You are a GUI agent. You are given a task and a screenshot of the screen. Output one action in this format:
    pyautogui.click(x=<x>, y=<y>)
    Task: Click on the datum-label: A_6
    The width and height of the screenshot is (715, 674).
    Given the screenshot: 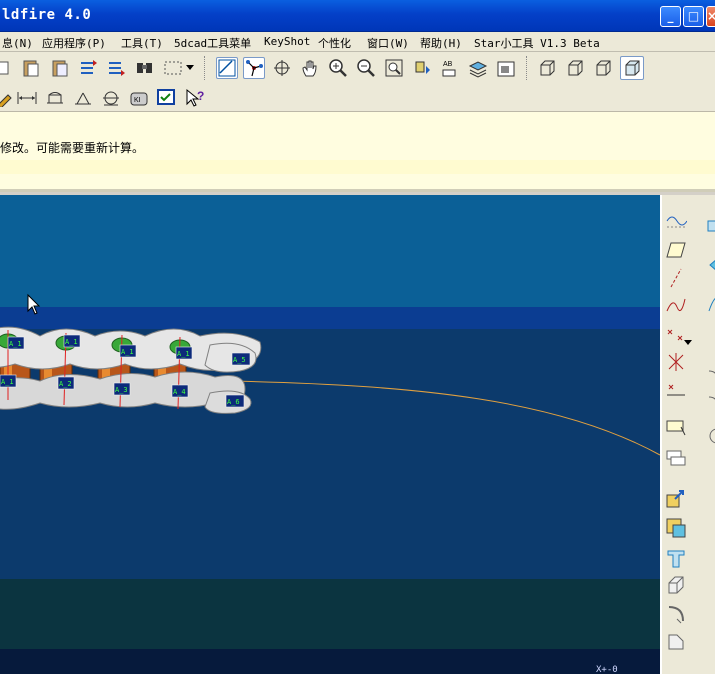 What is the action you would take?
    pyautogui.click(x=233, y=402)
    